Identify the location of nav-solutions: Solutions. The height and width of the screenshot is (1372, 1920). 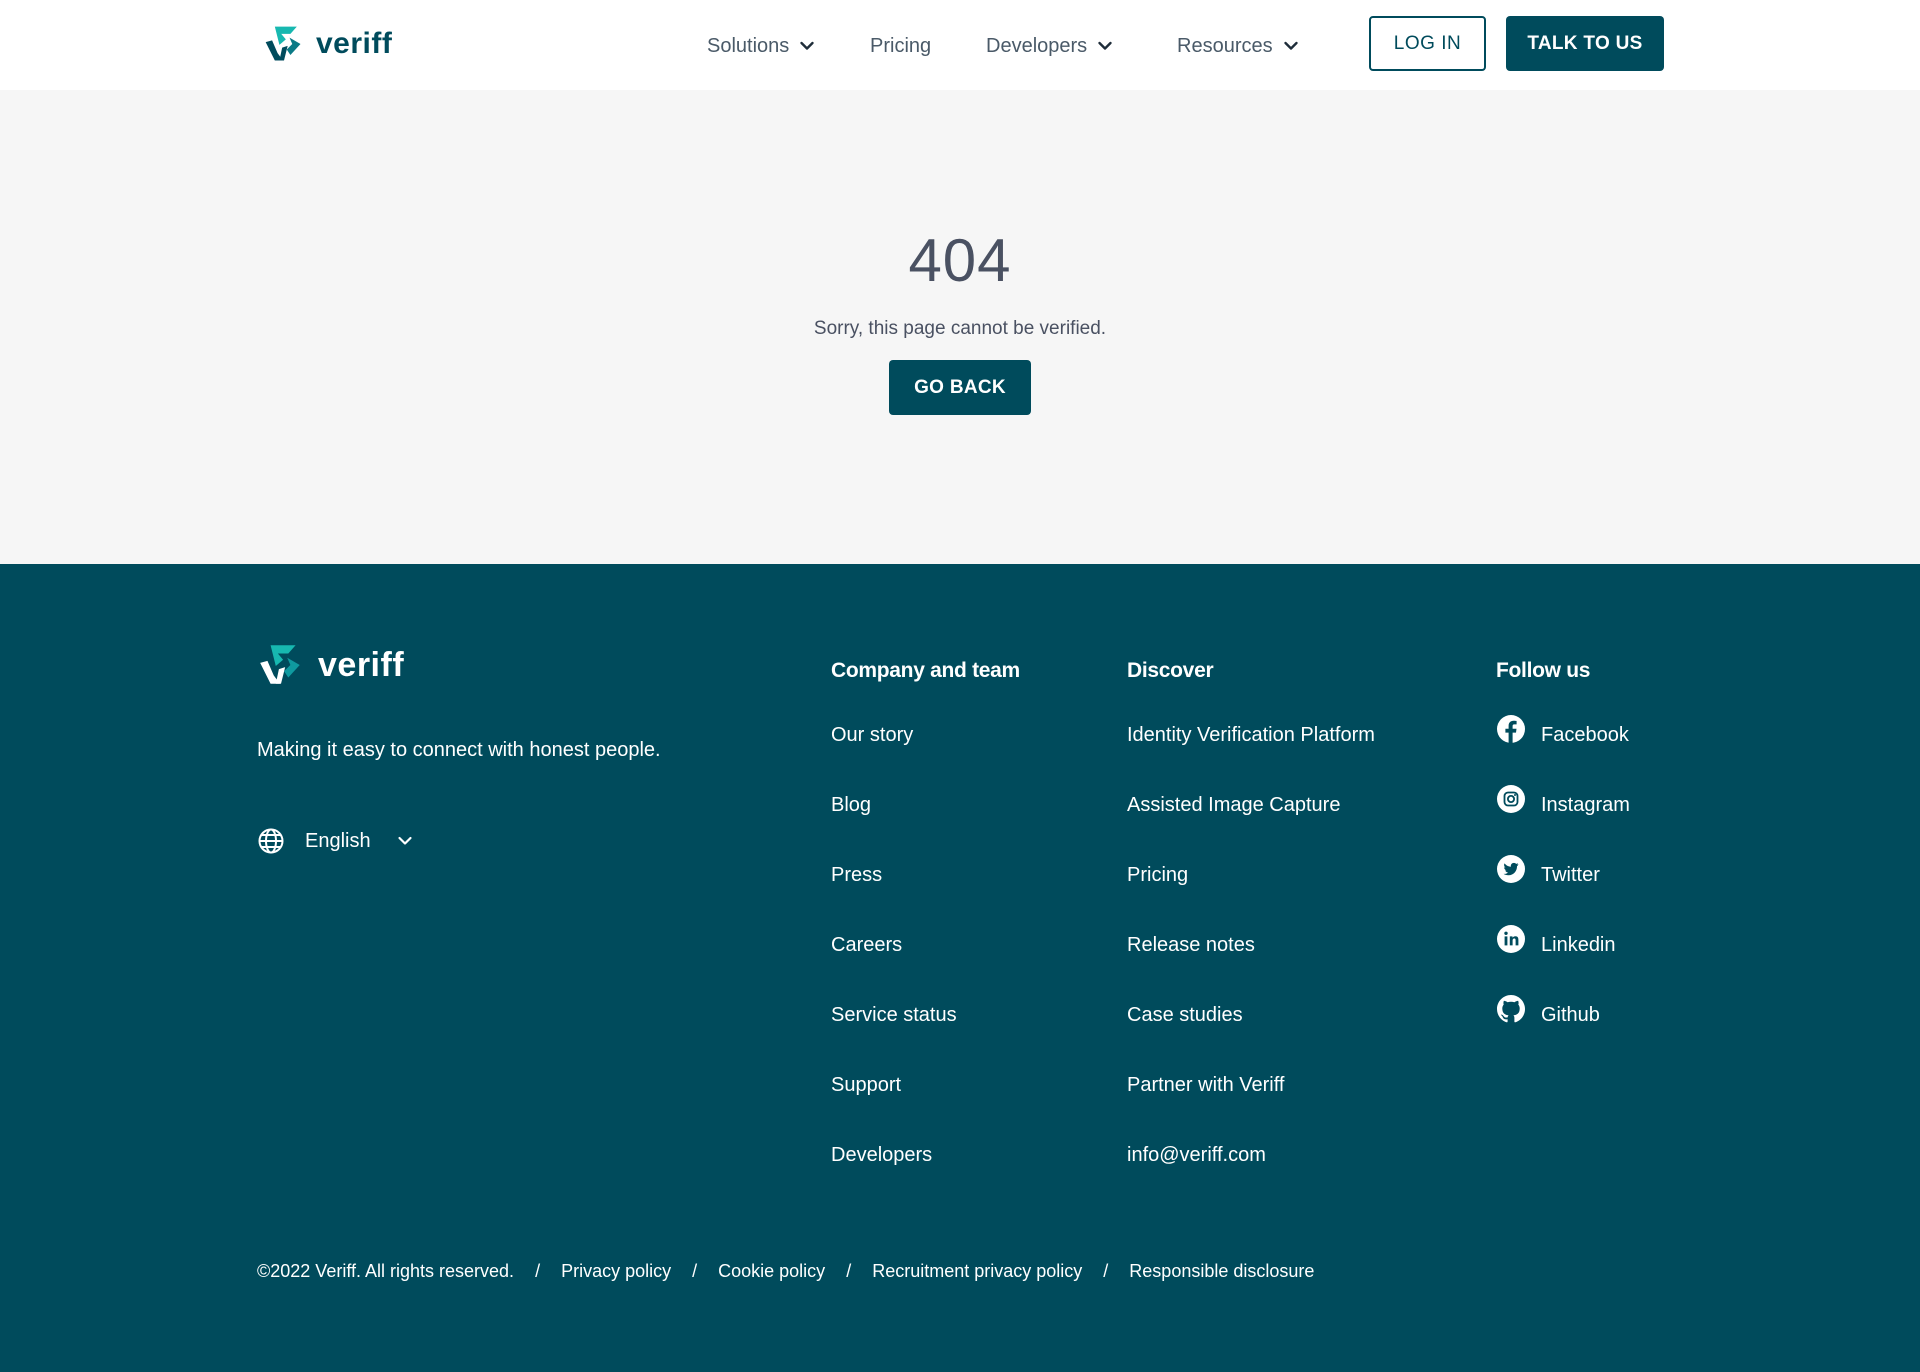
(761, 46).